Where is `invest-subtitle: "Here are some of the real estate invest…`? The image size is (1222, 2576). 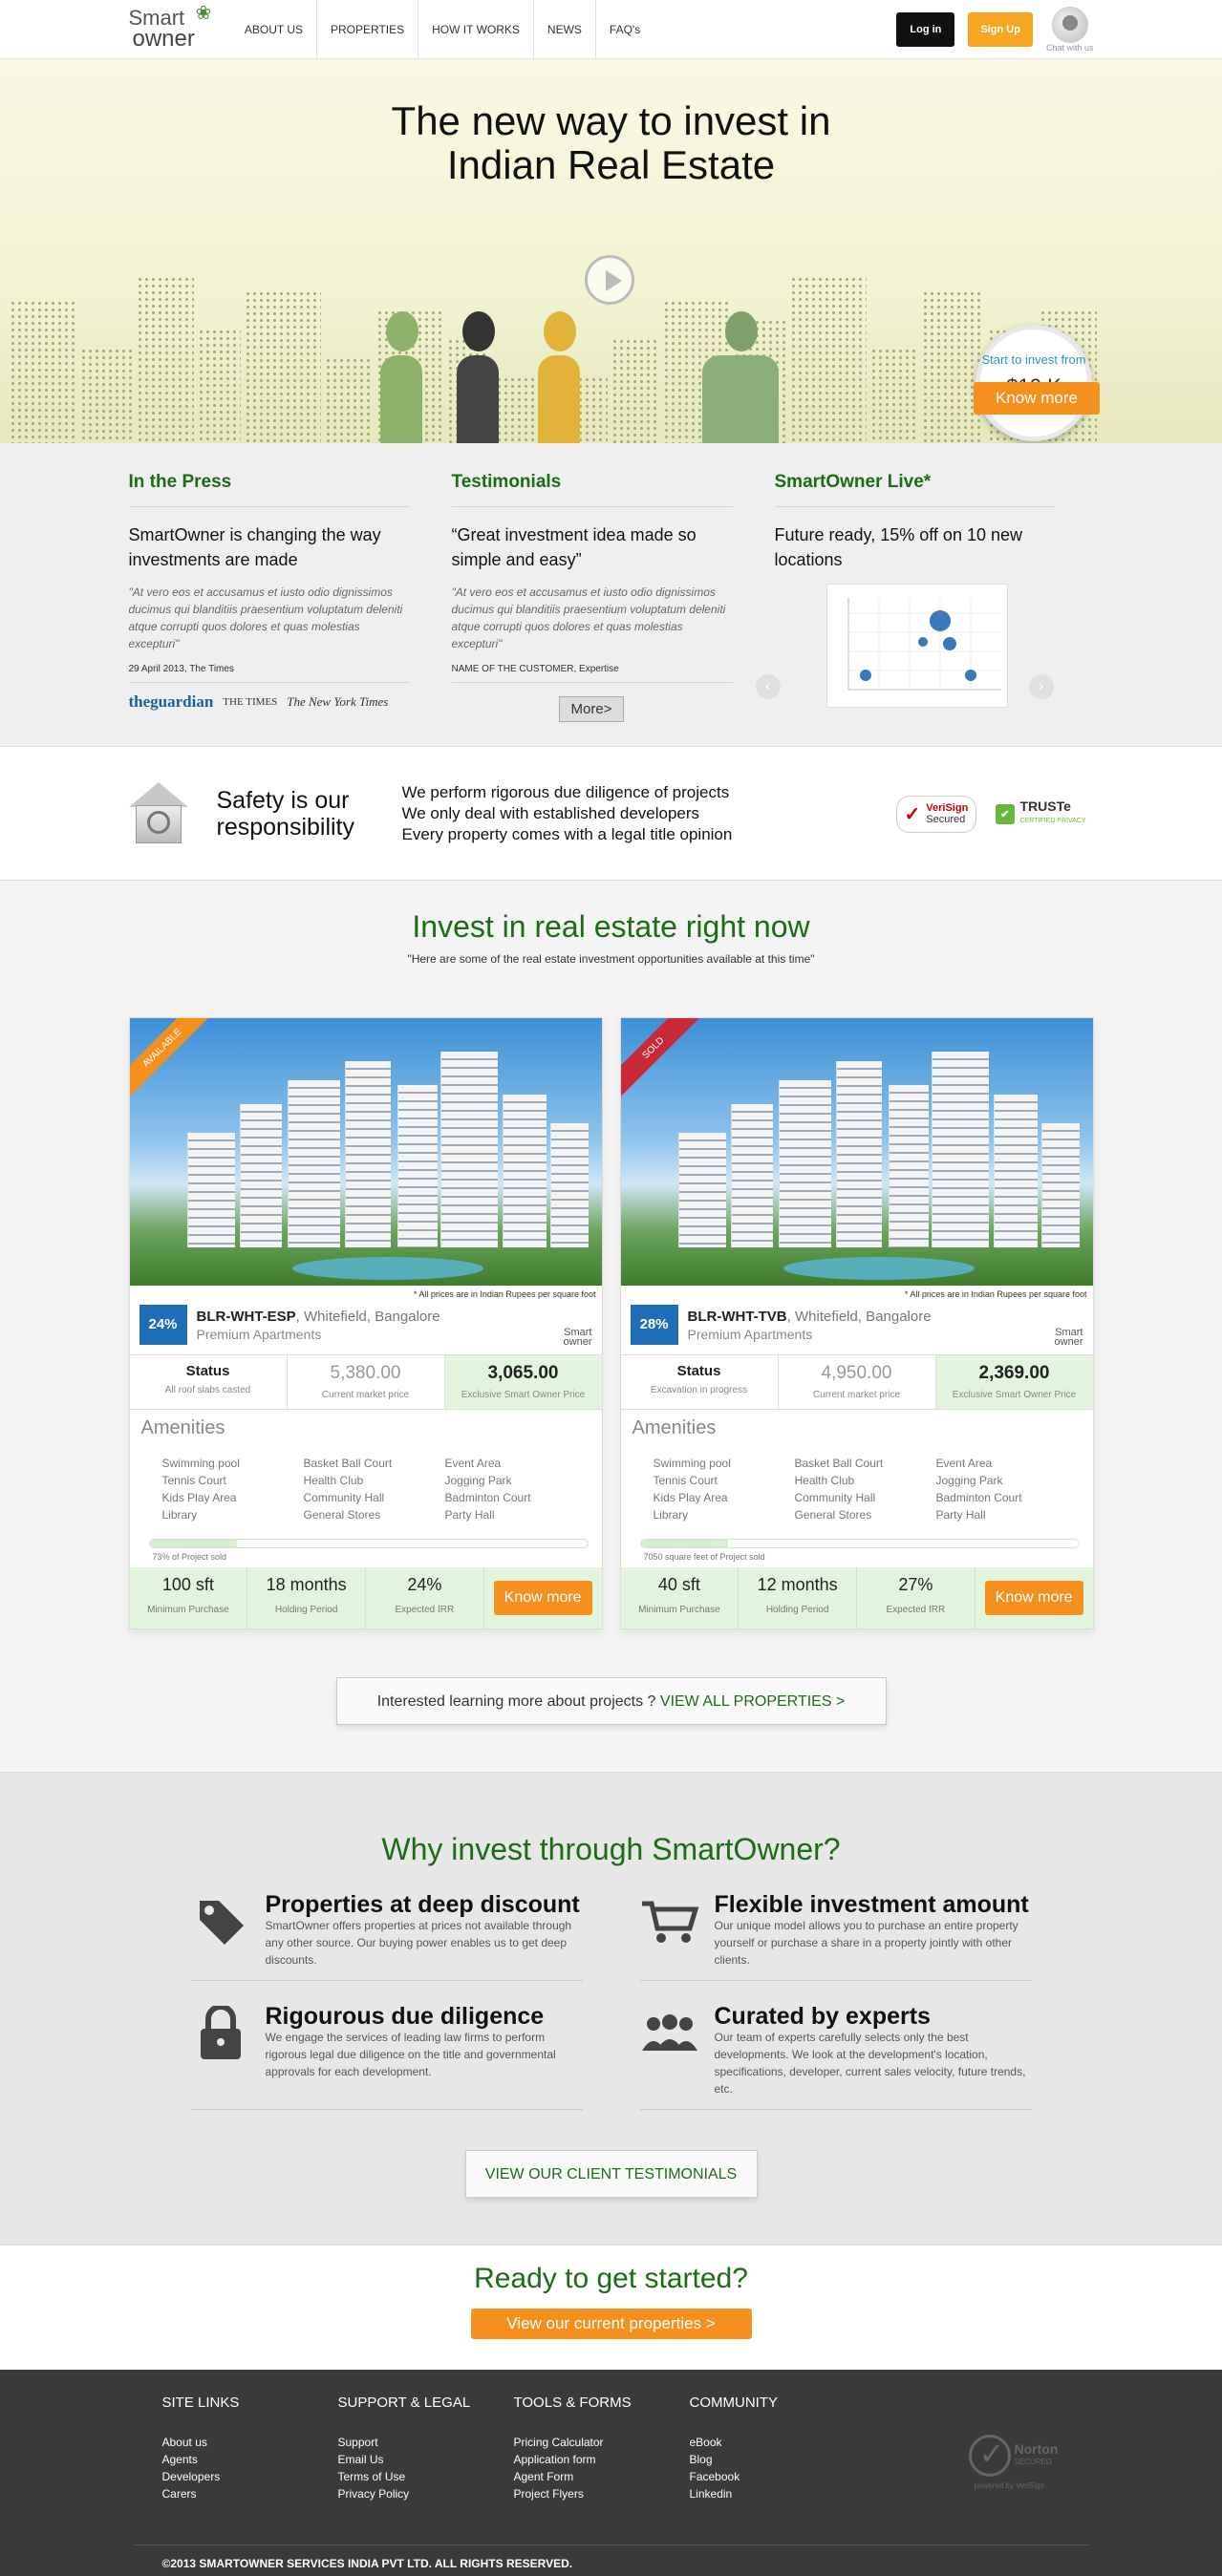
invest-subtitle: "Here are some of the real estate invest… is located at coordinates (611, 959).